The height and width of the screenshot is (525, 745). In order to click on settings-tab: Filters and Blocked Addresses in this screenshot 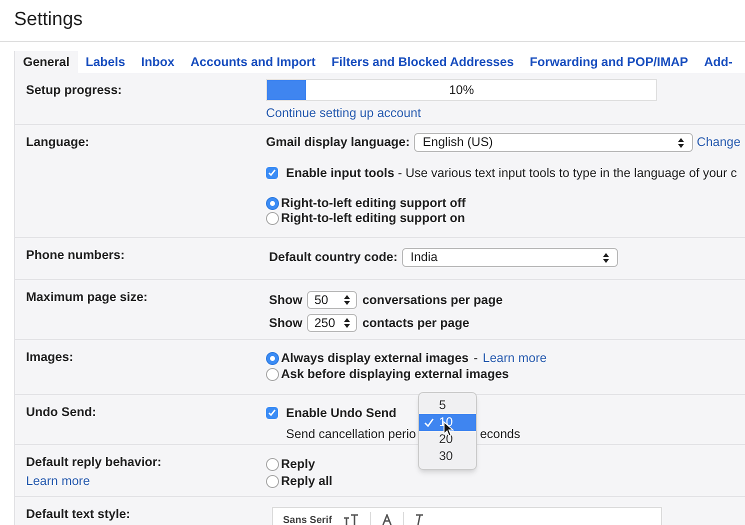, I will do `click(423, 62)`.